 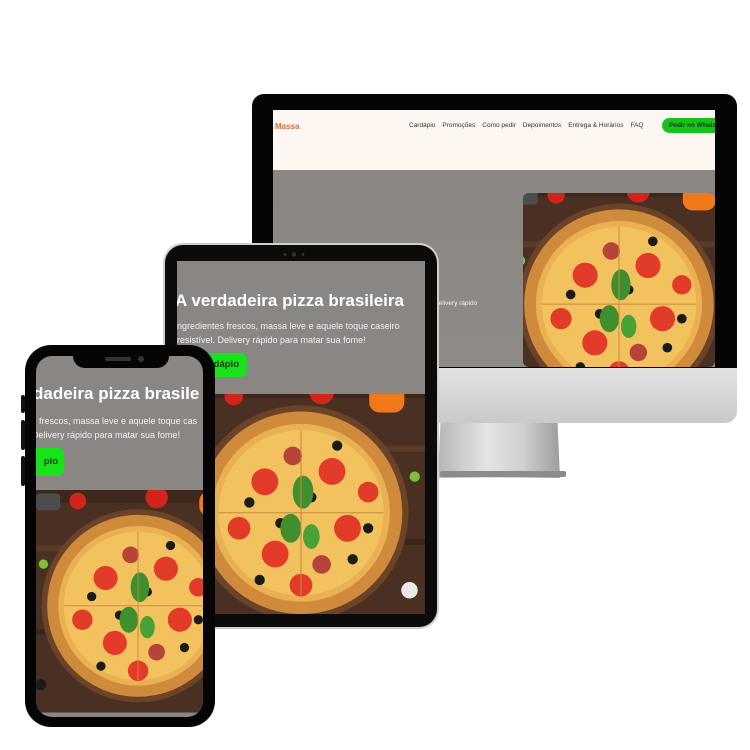 What do you see at coordinates (499, 125) in the screenshot?
I see `nav-link-como-pedir: Como pedir` at bounding box center [499, 125].